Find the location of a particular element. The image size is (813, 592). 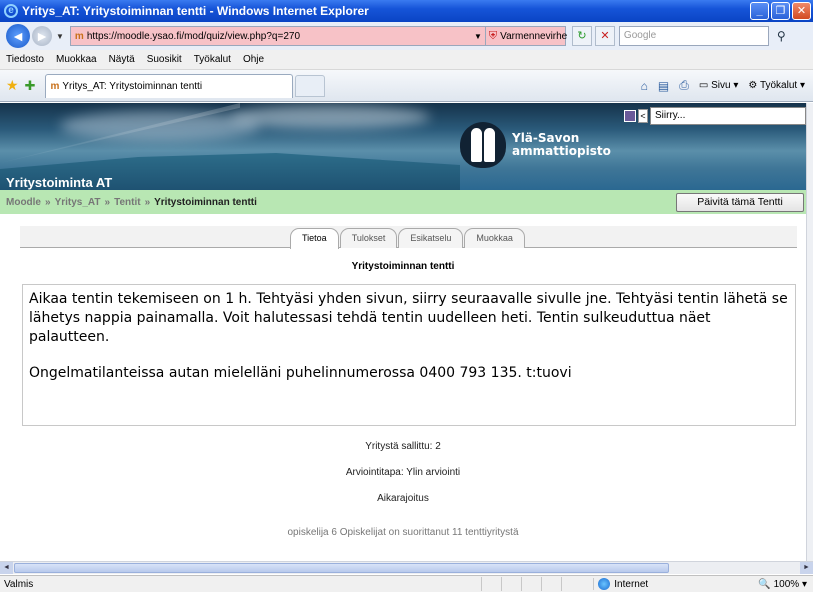

language-icon is located at coordinates (630, 116).